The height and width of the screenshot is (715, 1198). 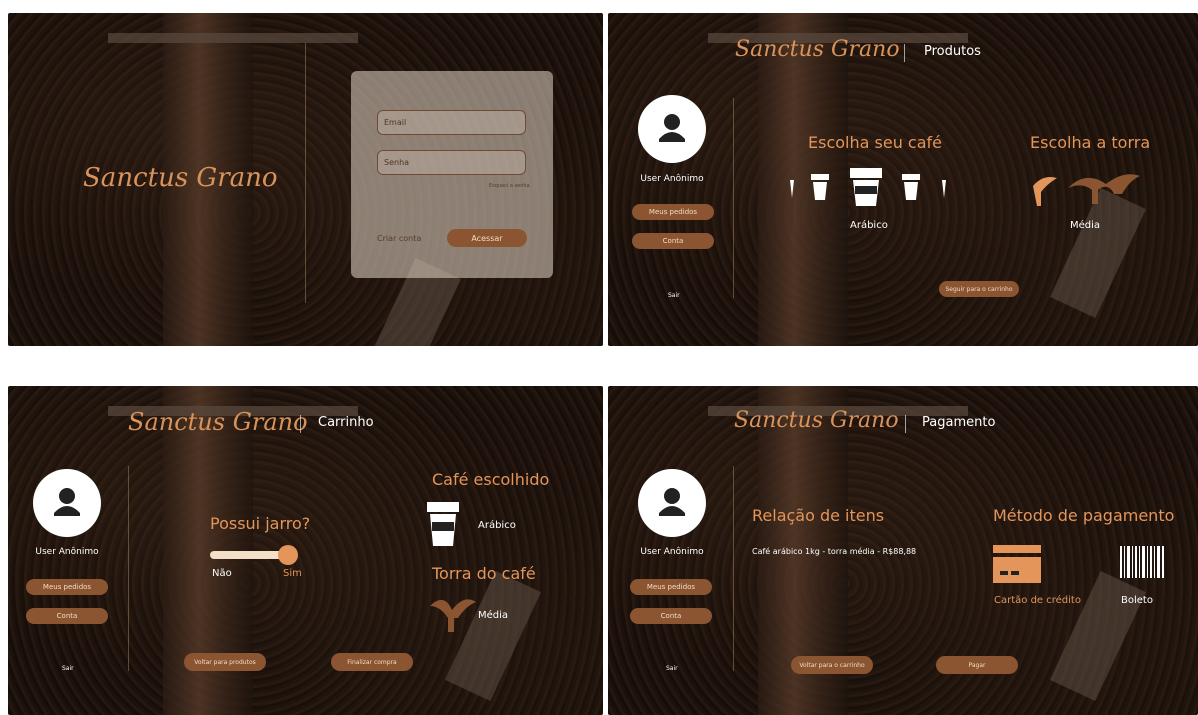 I want to click on coffee-cup-carousel, so click(x=871, y=188).